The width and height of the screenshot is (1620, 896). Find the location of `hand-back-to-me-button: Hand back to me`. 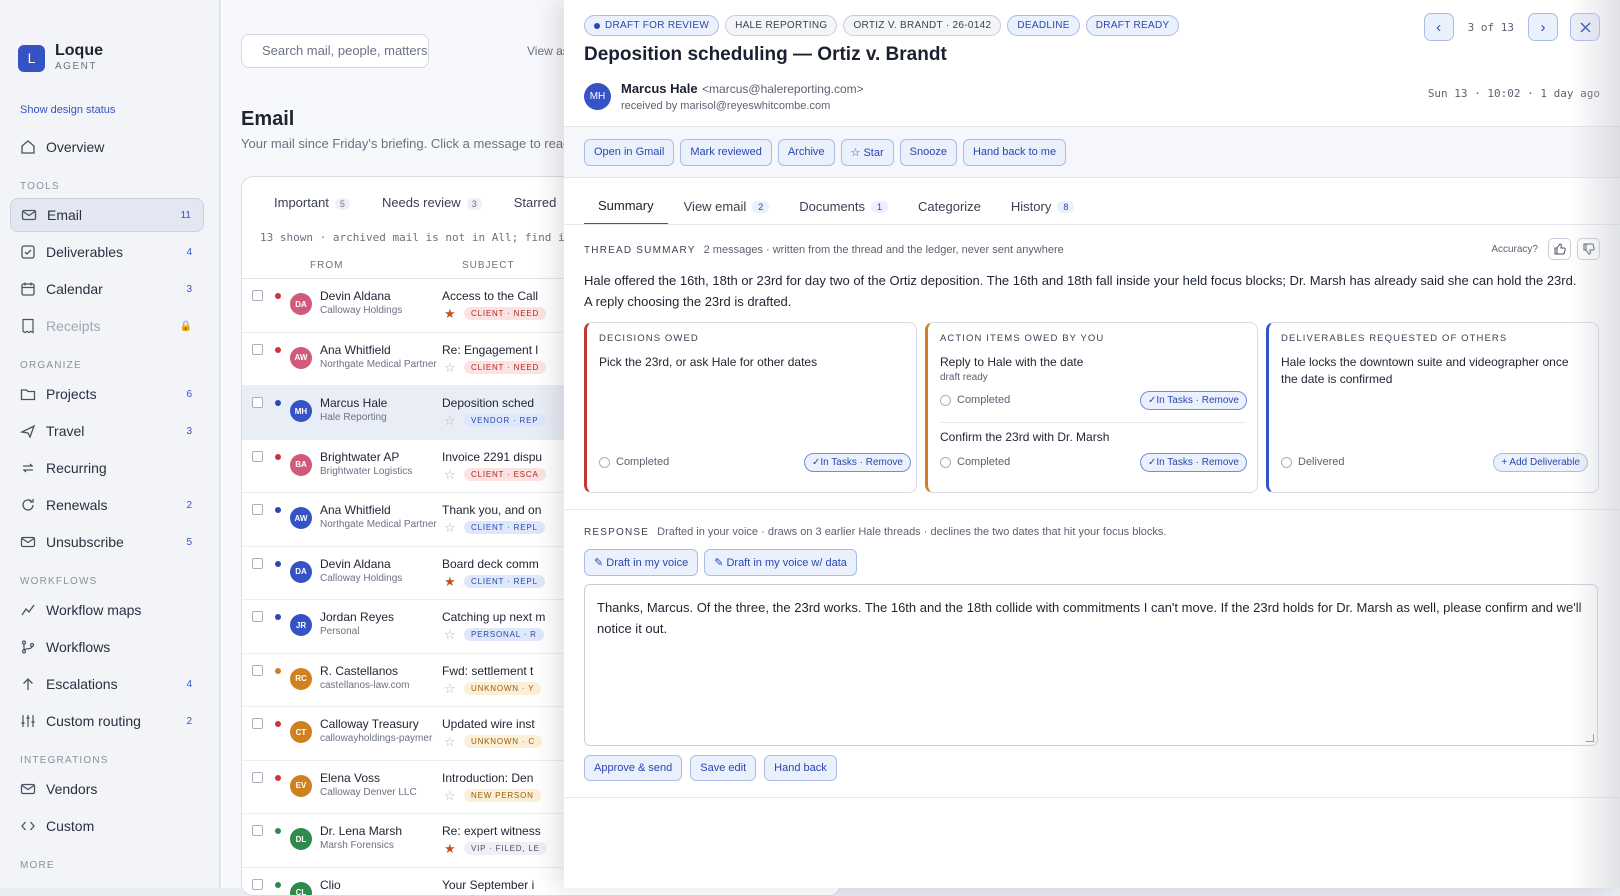

hand-back-to-me-button: Hand back to me is located at coordinates (1014, 152).